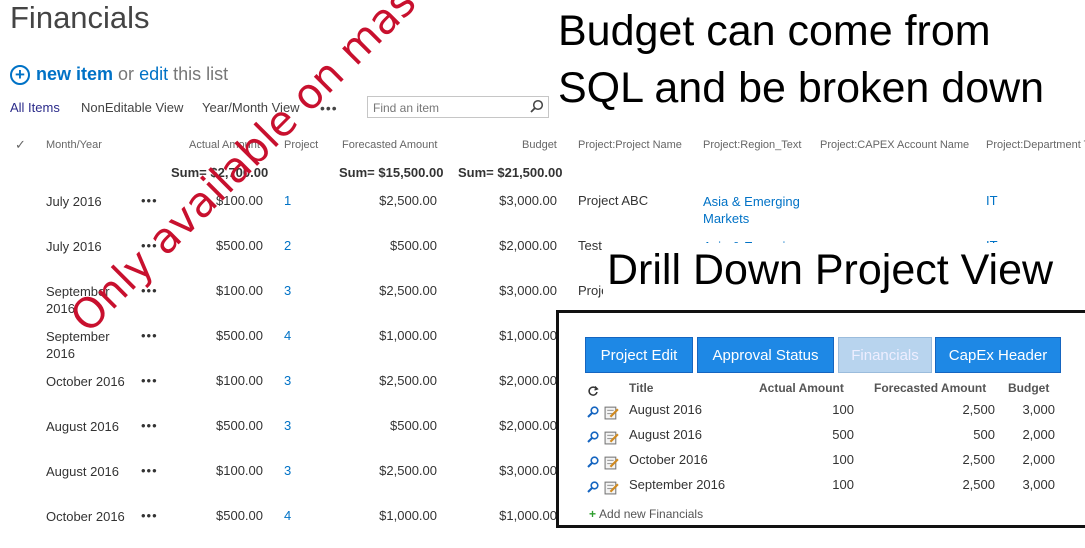  What do you see at coordinates (894, 145) in the screenshot?
I see `col-capex-account: Project:CAPEX Account Name` at bounding box center [894, 145].